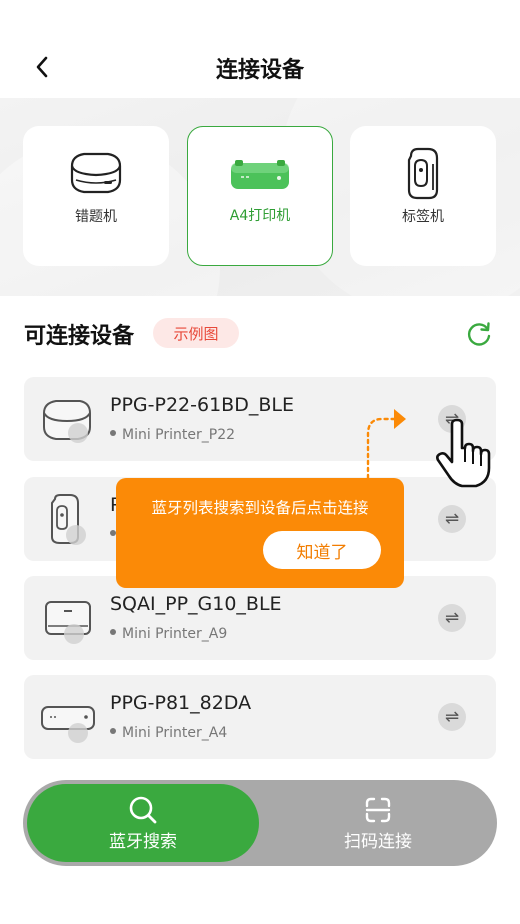 The image size is (520, 924). What do you see at coordinates (260, 419) in the screenshot?
I see `device-row: PPG-P22-61BD_BLE Mini Printer_P22 ⇌` at bounding box center [260, 419].